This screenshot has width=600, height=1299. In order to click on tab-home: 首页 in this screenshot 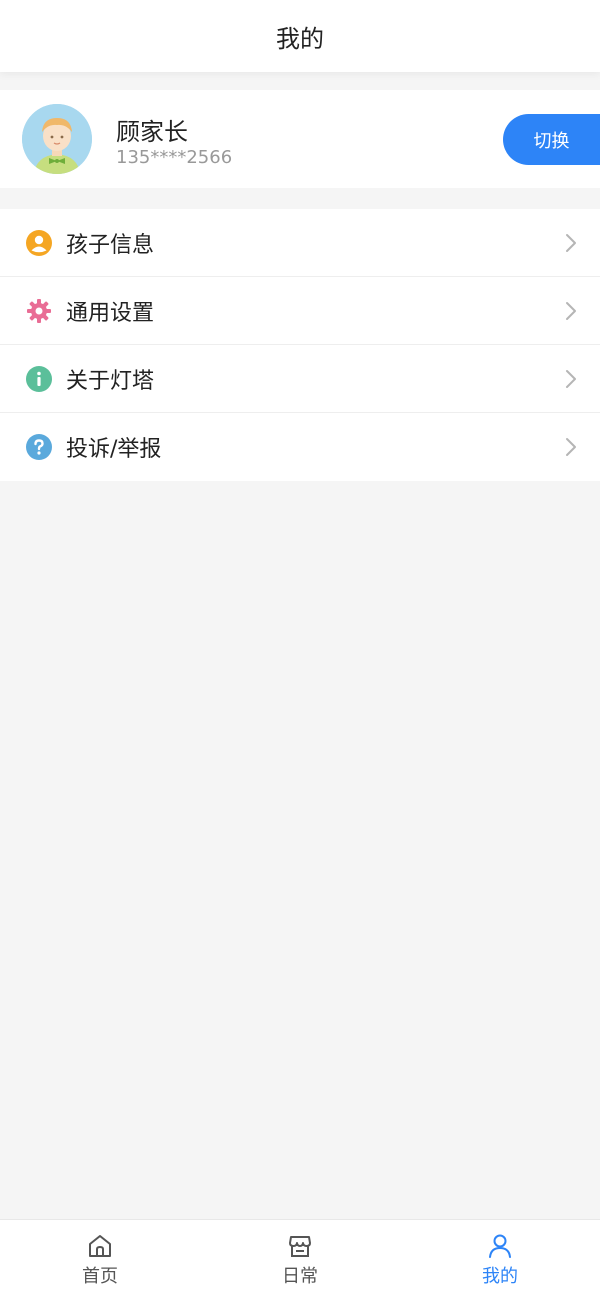, I will do `click(100, 1259)`.